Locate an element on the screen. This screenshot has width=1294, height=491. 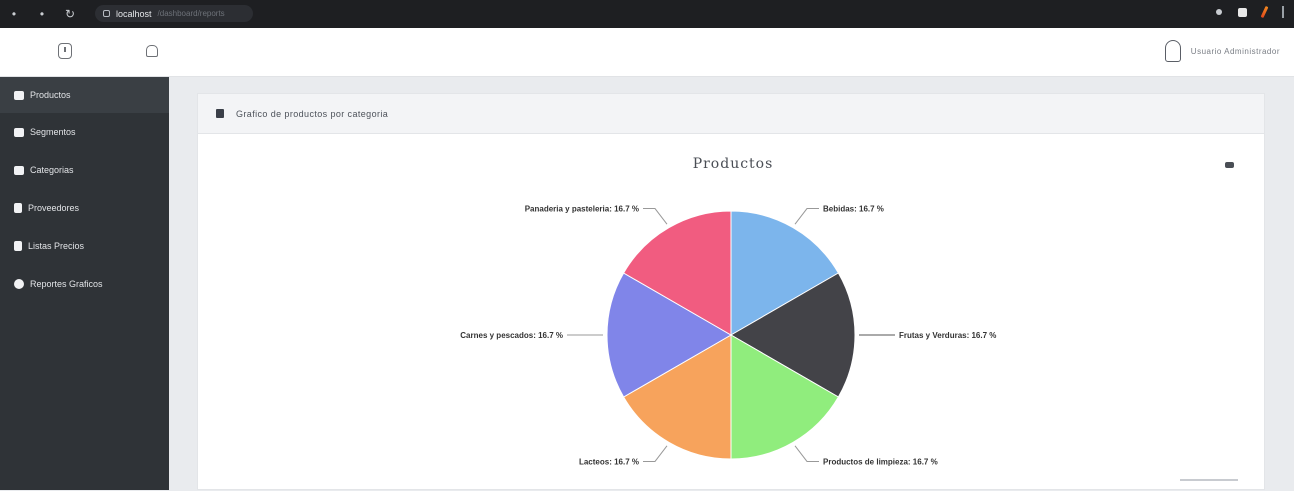
sidebar-item-reportes-graficos: Reportes Graficos is located at coordinates (84, 284).